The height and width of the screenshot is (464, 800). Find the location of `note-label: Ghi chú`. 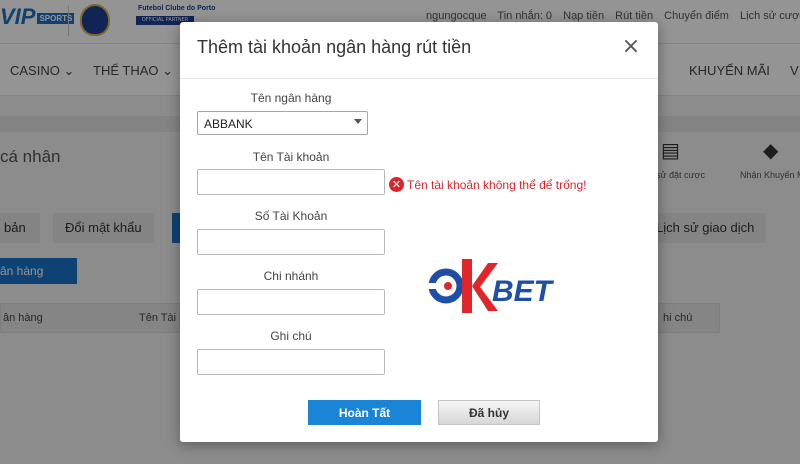

note-label: Ghi chú is located at coordinates (291, 336).